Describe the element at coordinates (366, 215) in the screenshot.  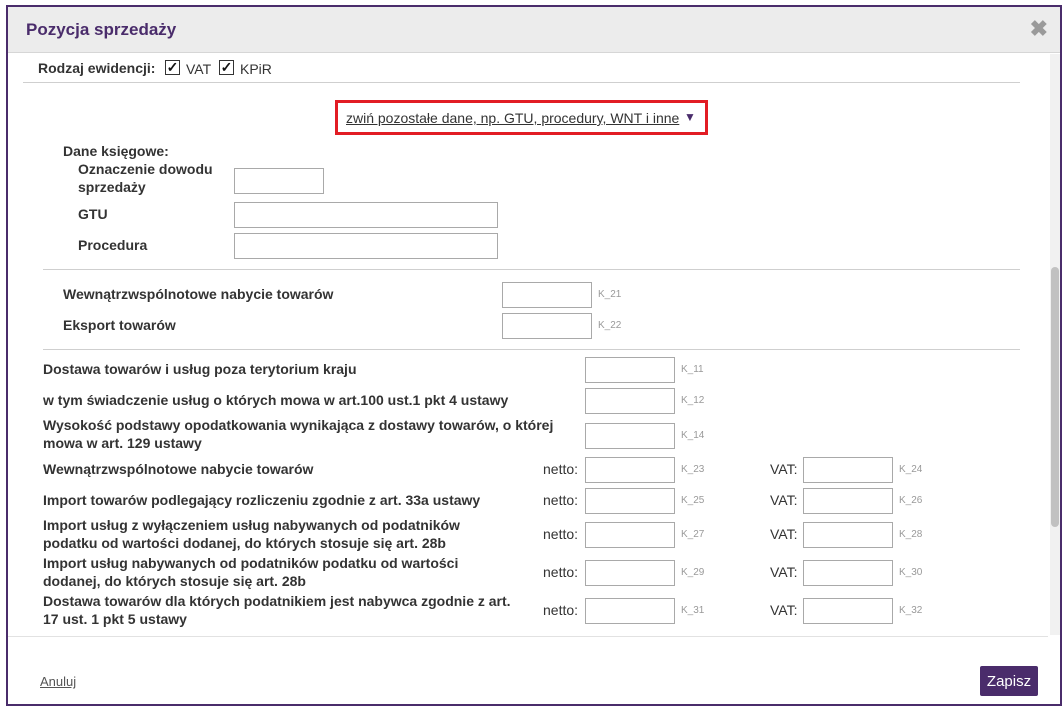
I see `gtu-input` at that location.